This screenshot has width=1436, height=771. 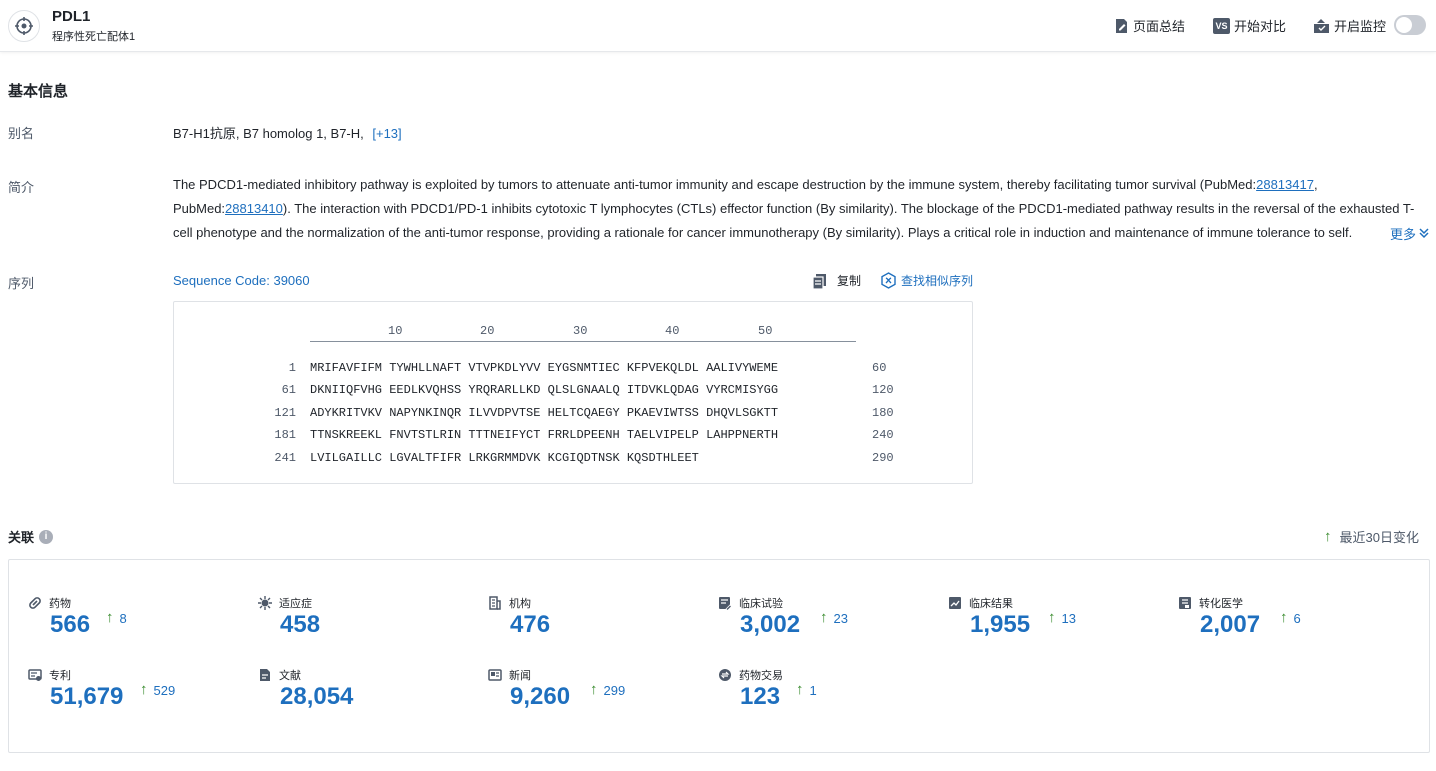 I want to click on stat-value: 1,955, so click(x=1000, y=624).